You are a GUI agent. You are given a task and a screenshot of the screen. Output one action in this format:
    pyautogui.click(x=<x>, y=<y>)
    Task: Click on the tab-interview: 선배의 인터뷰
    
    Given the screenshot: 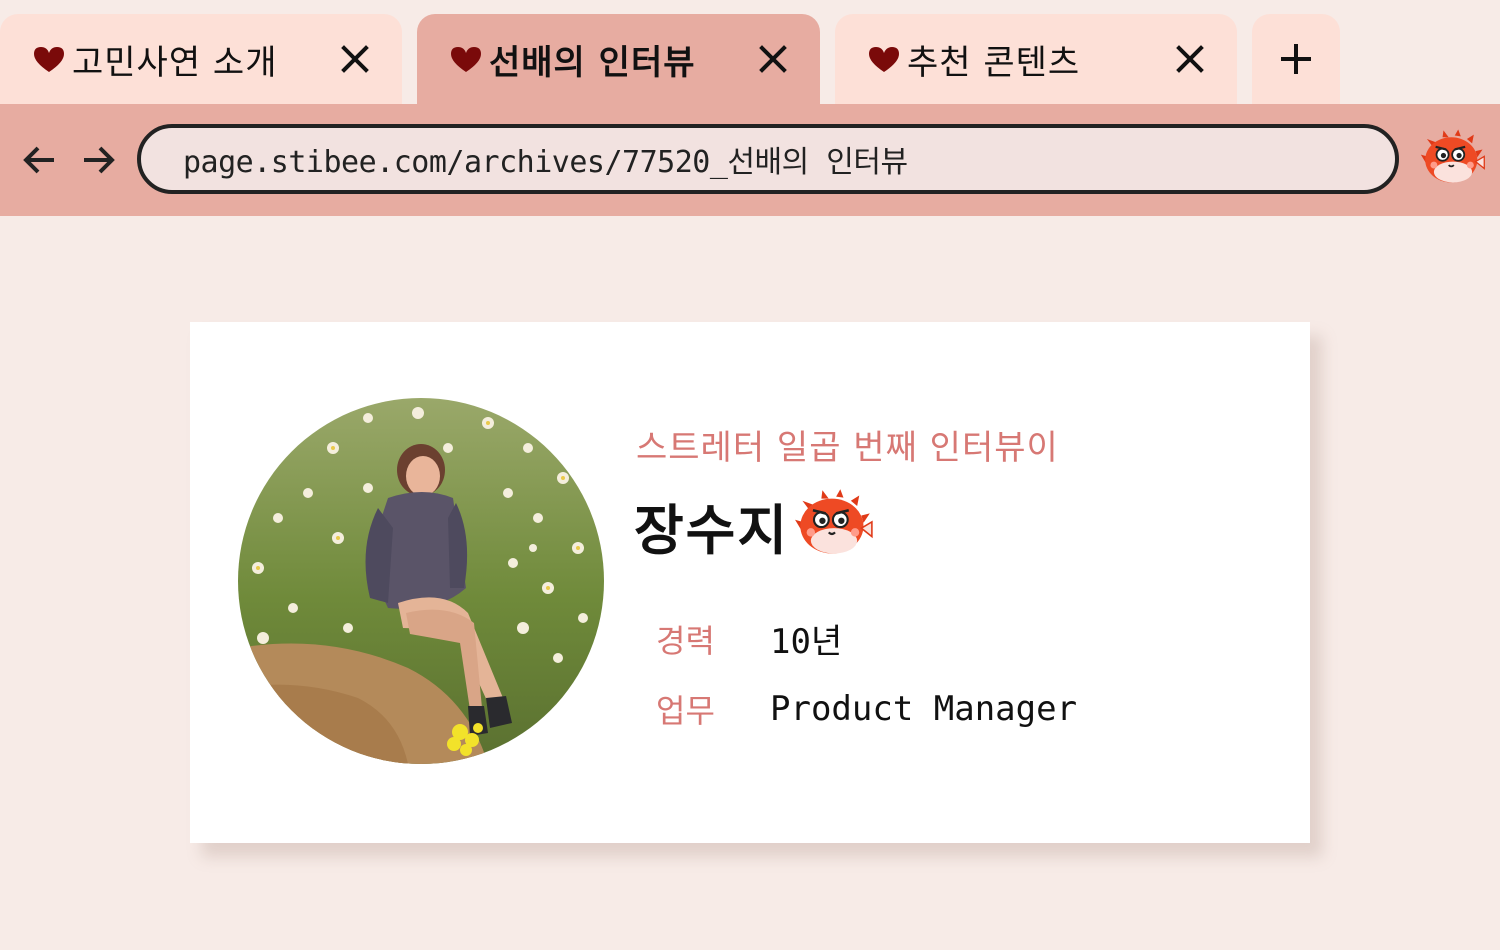 What is the action you would take?
    pyautogui.click(x=618, y=59)
    